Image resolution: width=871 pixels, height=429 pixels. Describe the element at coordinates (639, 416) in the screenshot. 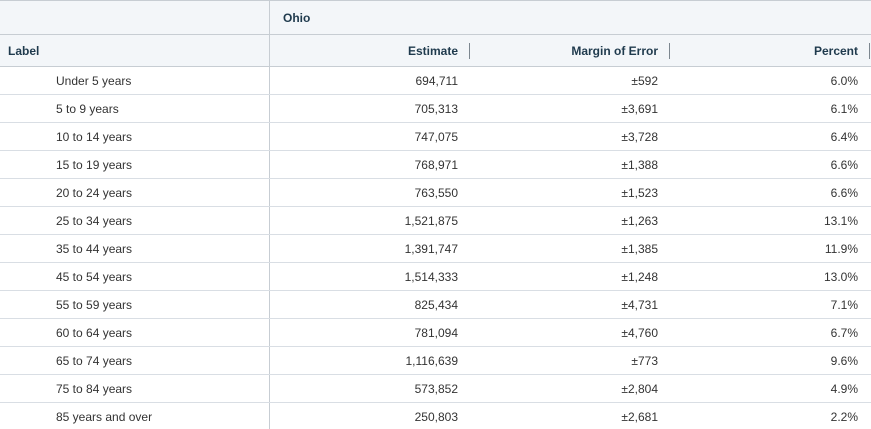

I see `row-margin-of-error: ±2,681` at that location.